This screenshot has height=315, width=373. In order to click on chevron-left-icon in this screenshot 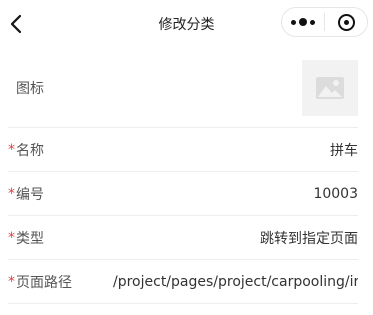, I will do `click(16, 24)`.